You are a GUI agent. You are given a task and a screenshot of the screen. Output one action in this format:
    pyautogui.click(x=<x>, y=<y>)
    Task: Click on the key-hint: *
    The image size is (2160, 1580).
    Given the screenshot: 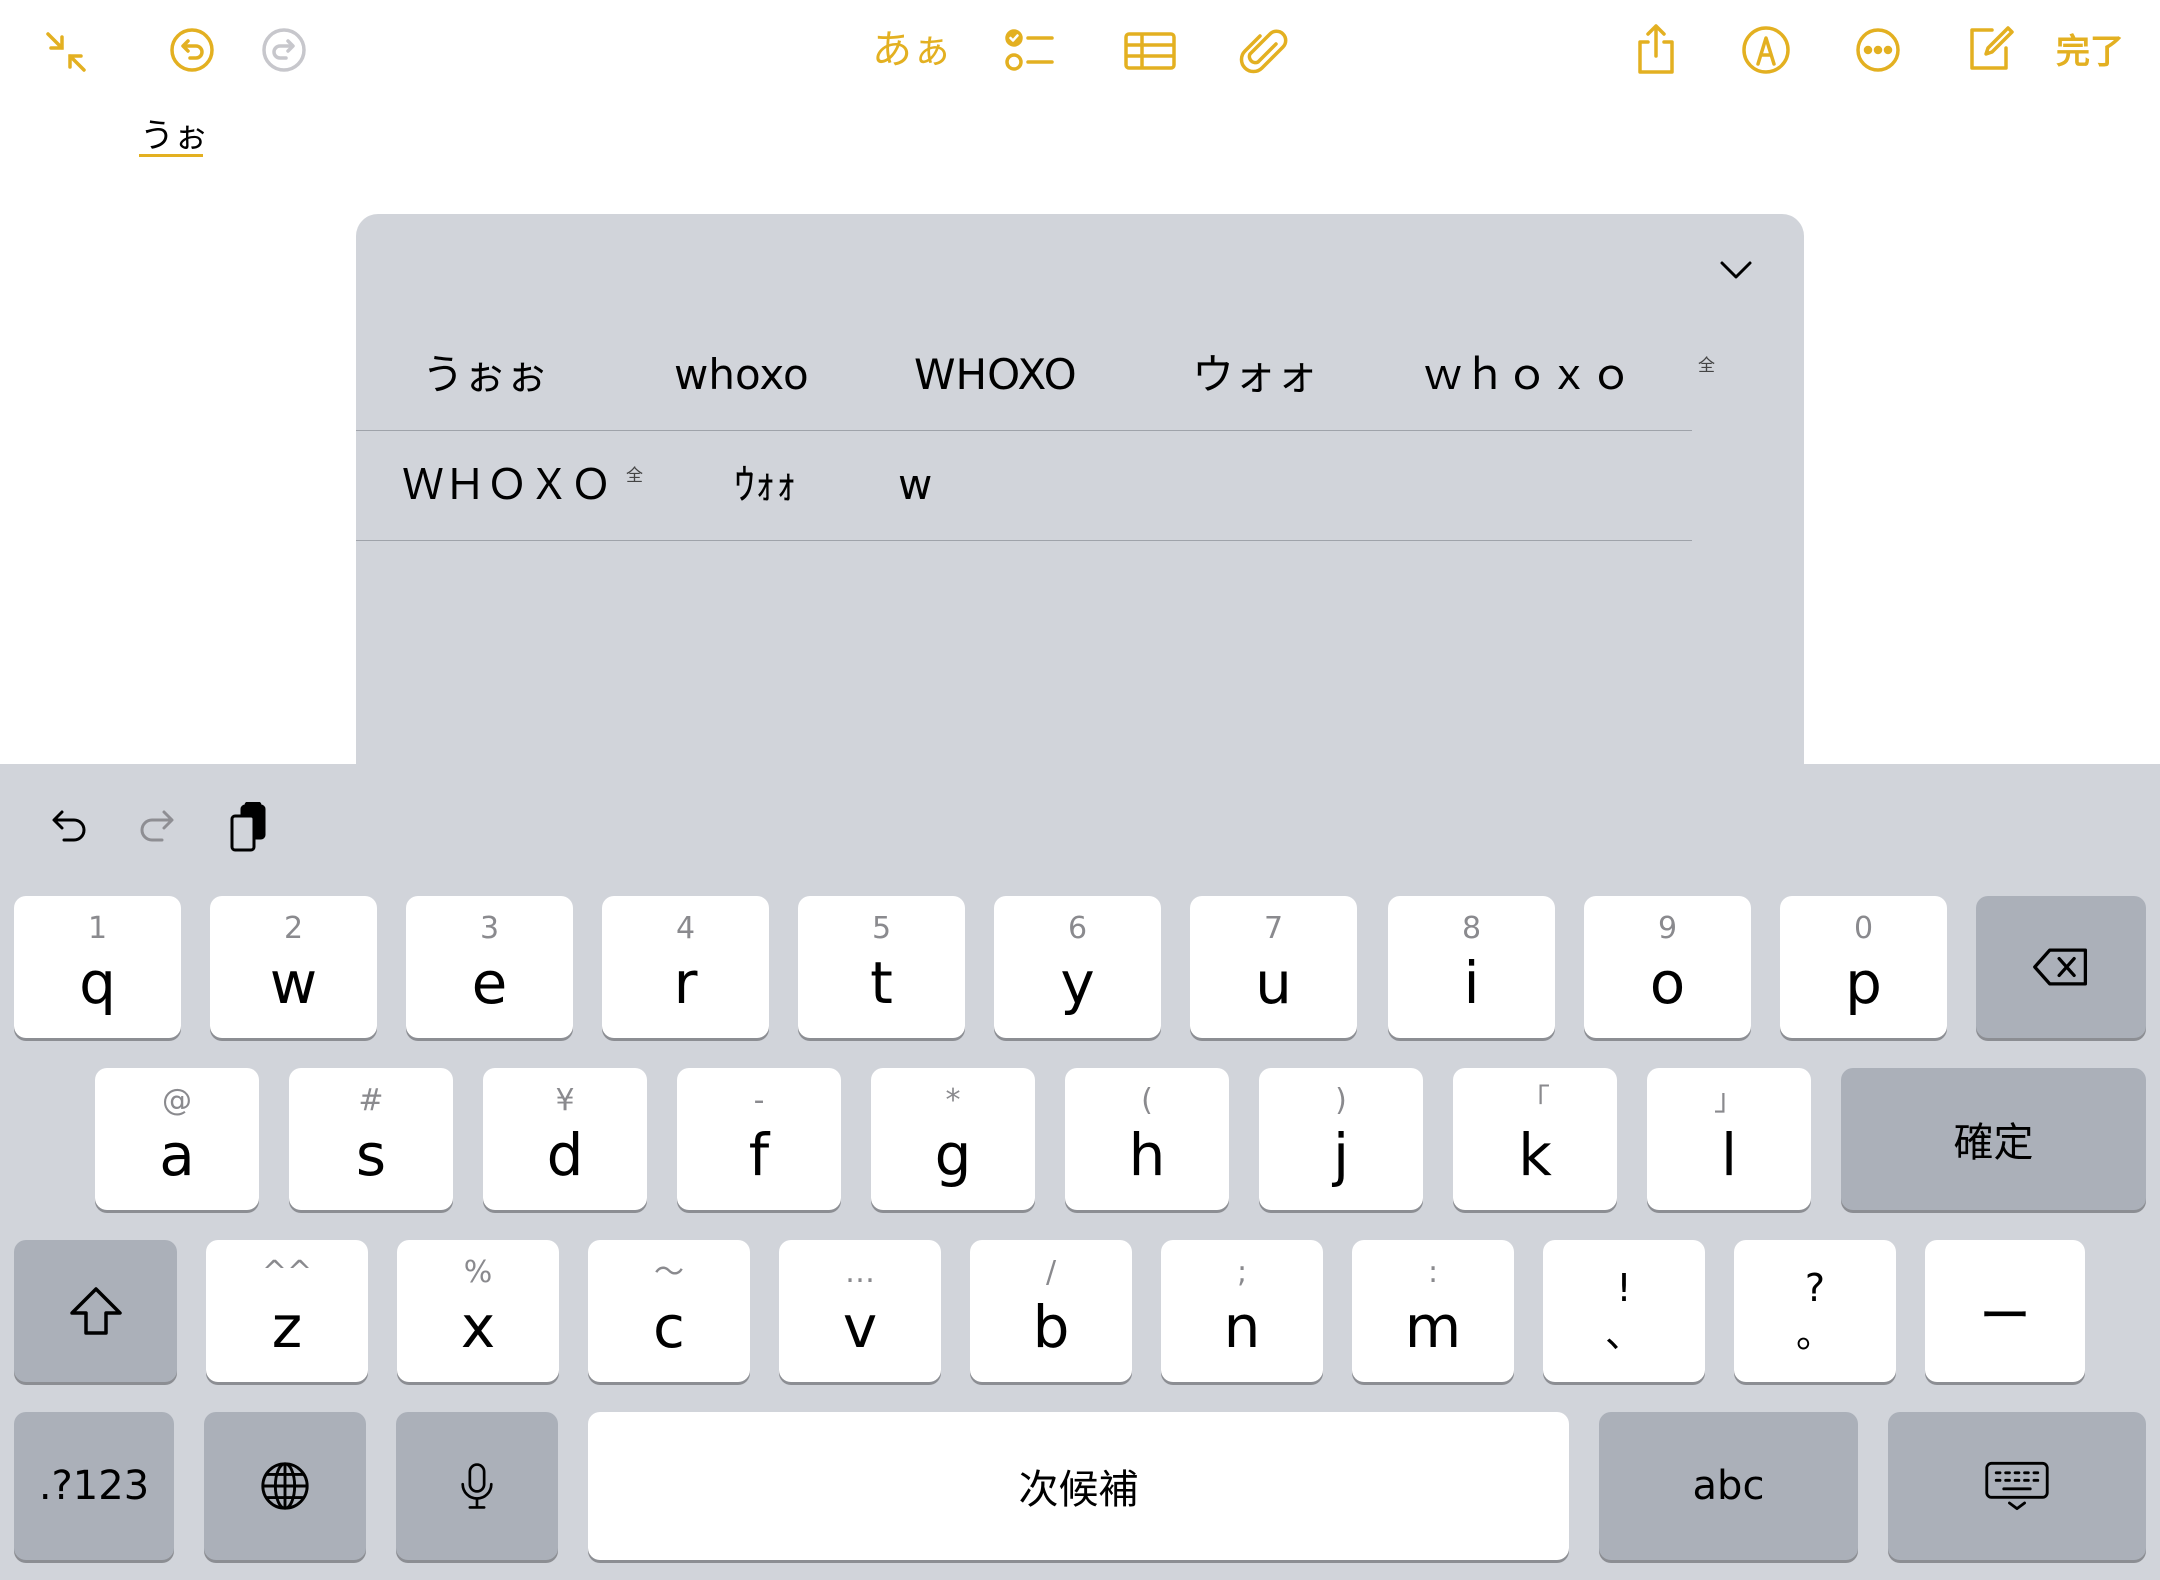 What is the action you would take?
    pyautogui.click(x=953, y=1100)
    